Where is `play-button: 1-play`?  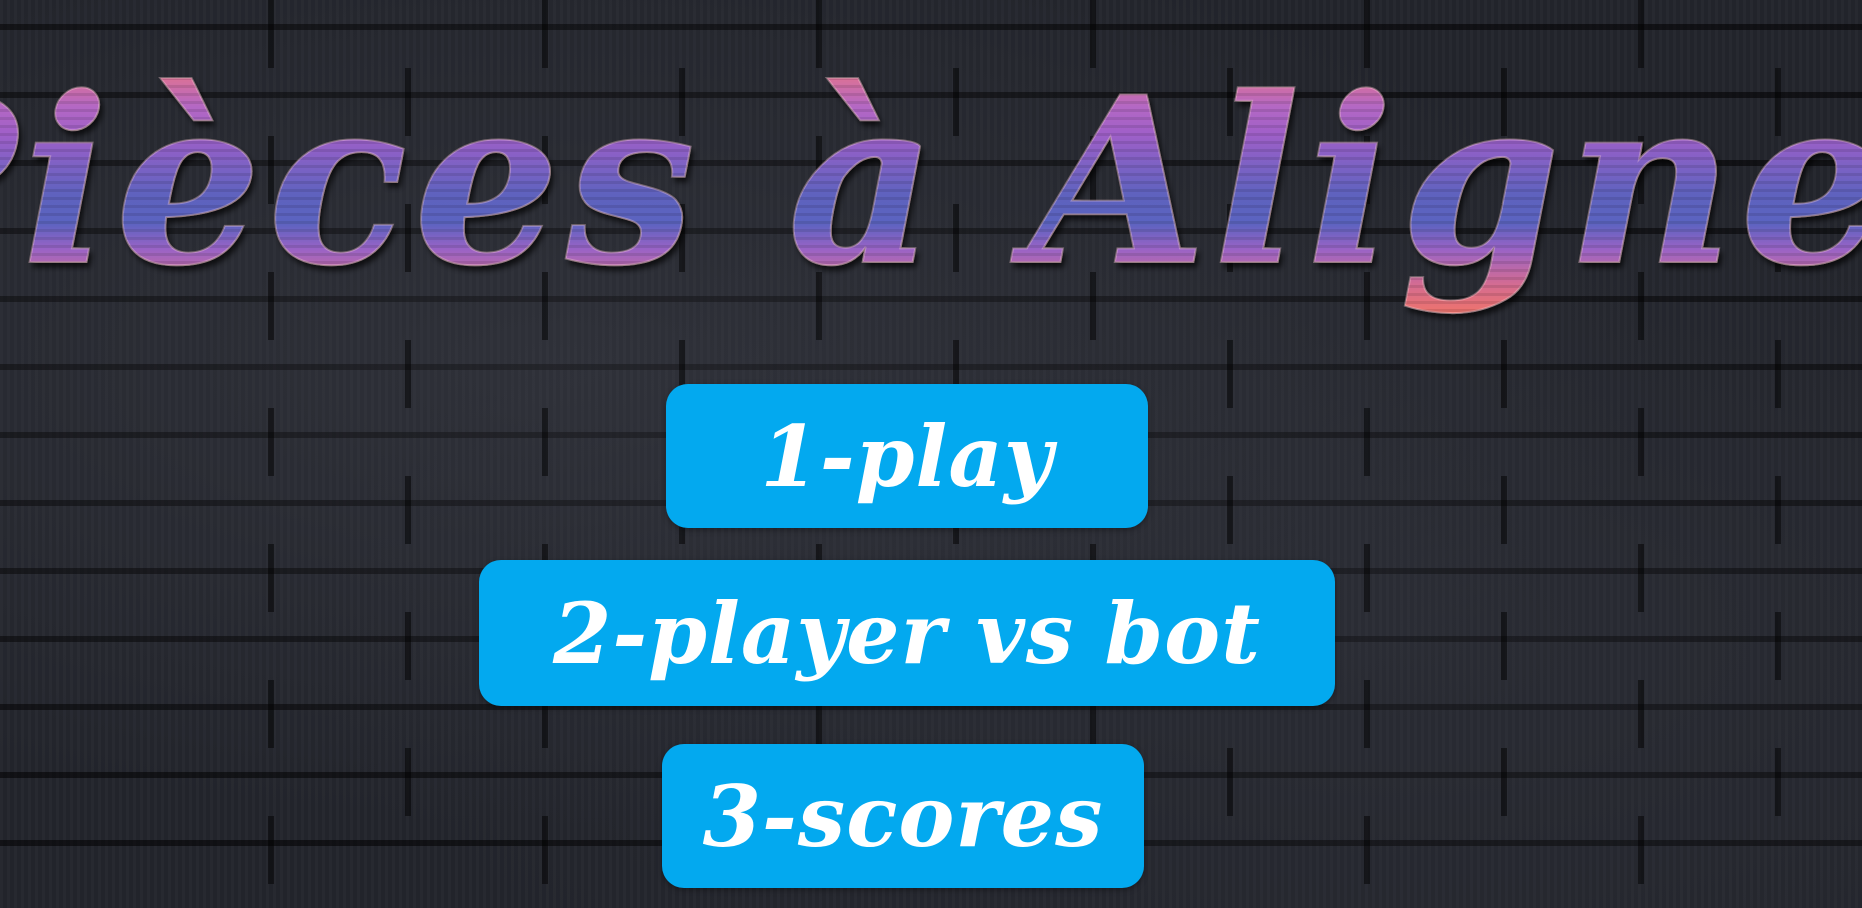
play-button: 1-play is located at coordinates (907, 456).